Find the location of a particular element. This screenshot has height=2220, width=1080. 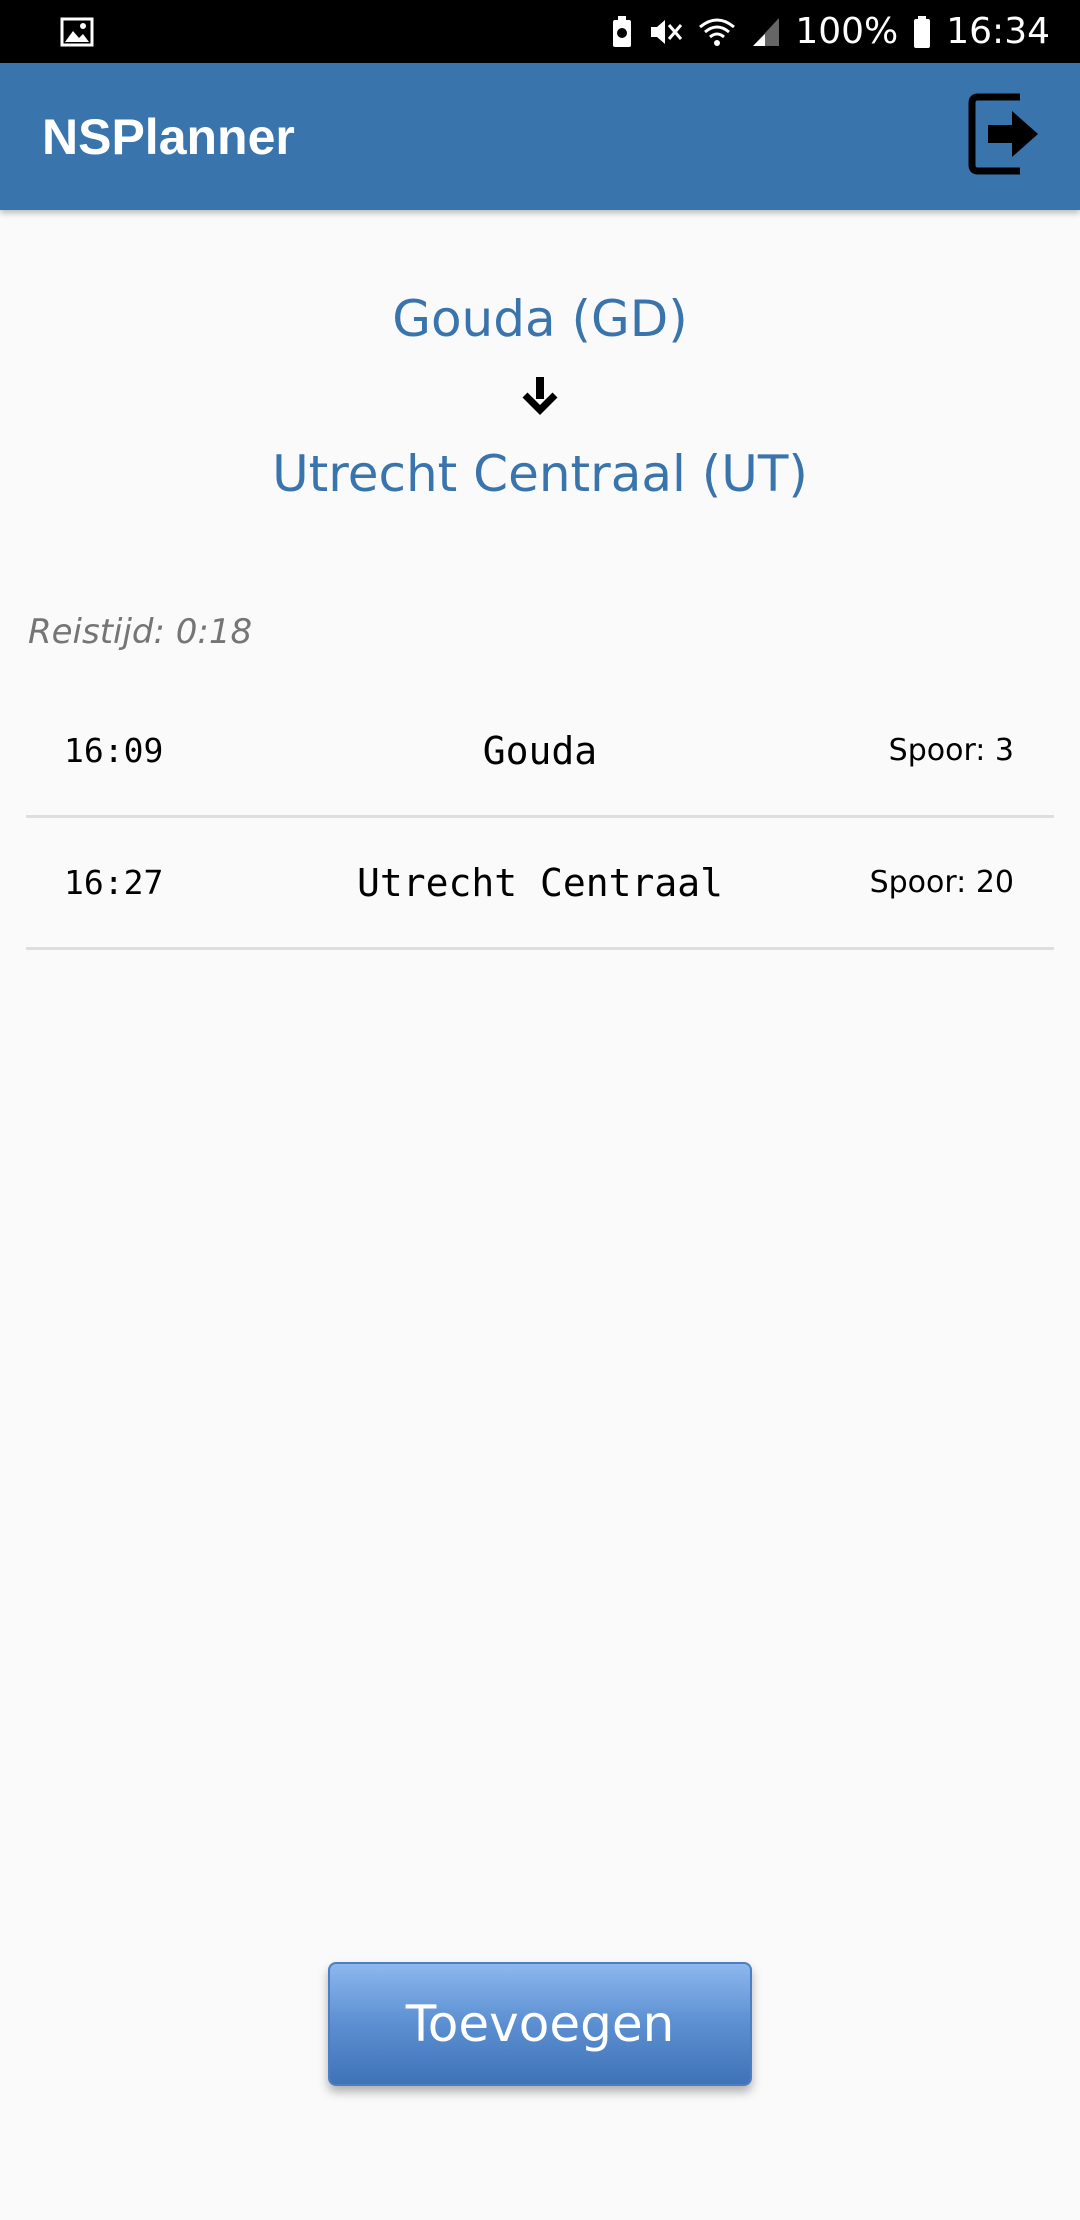

departure-station: Gouda (GD) is located at coordinates (540, 319).